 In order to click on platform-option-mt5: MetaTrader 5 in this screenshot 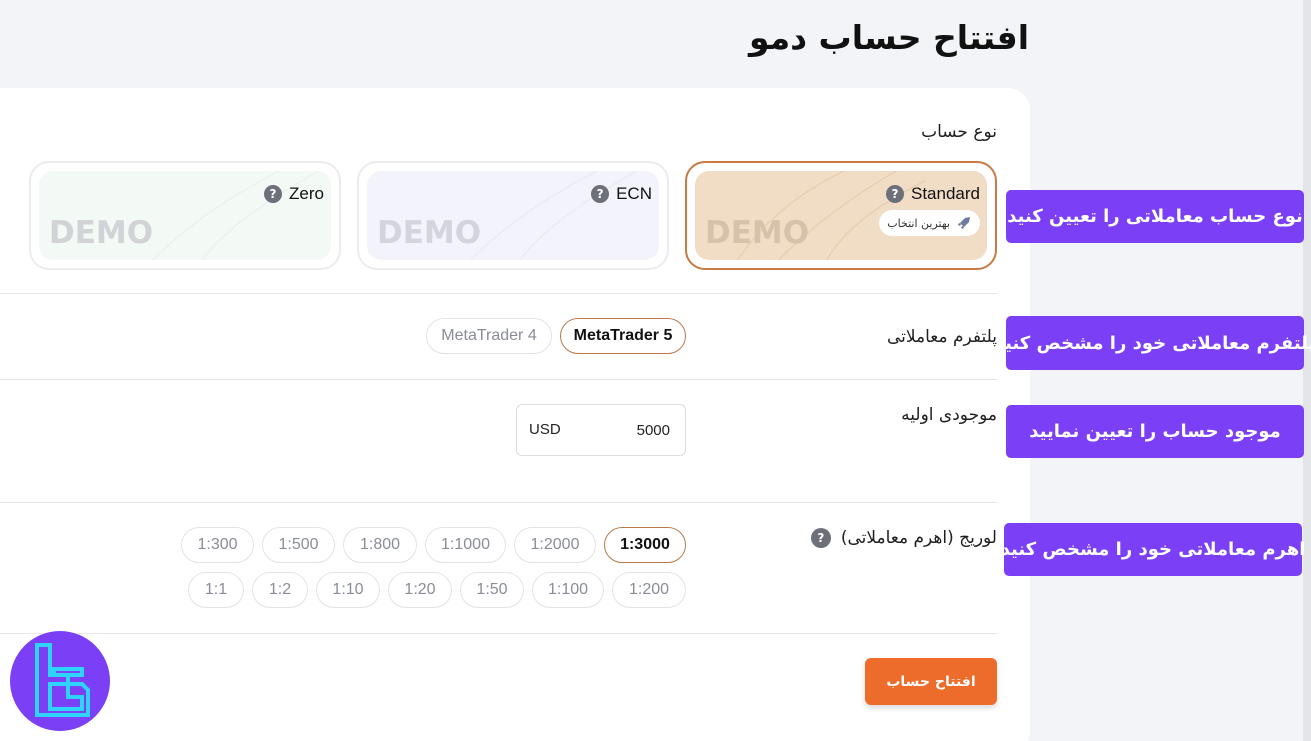, I will do `click(623, 336)`.